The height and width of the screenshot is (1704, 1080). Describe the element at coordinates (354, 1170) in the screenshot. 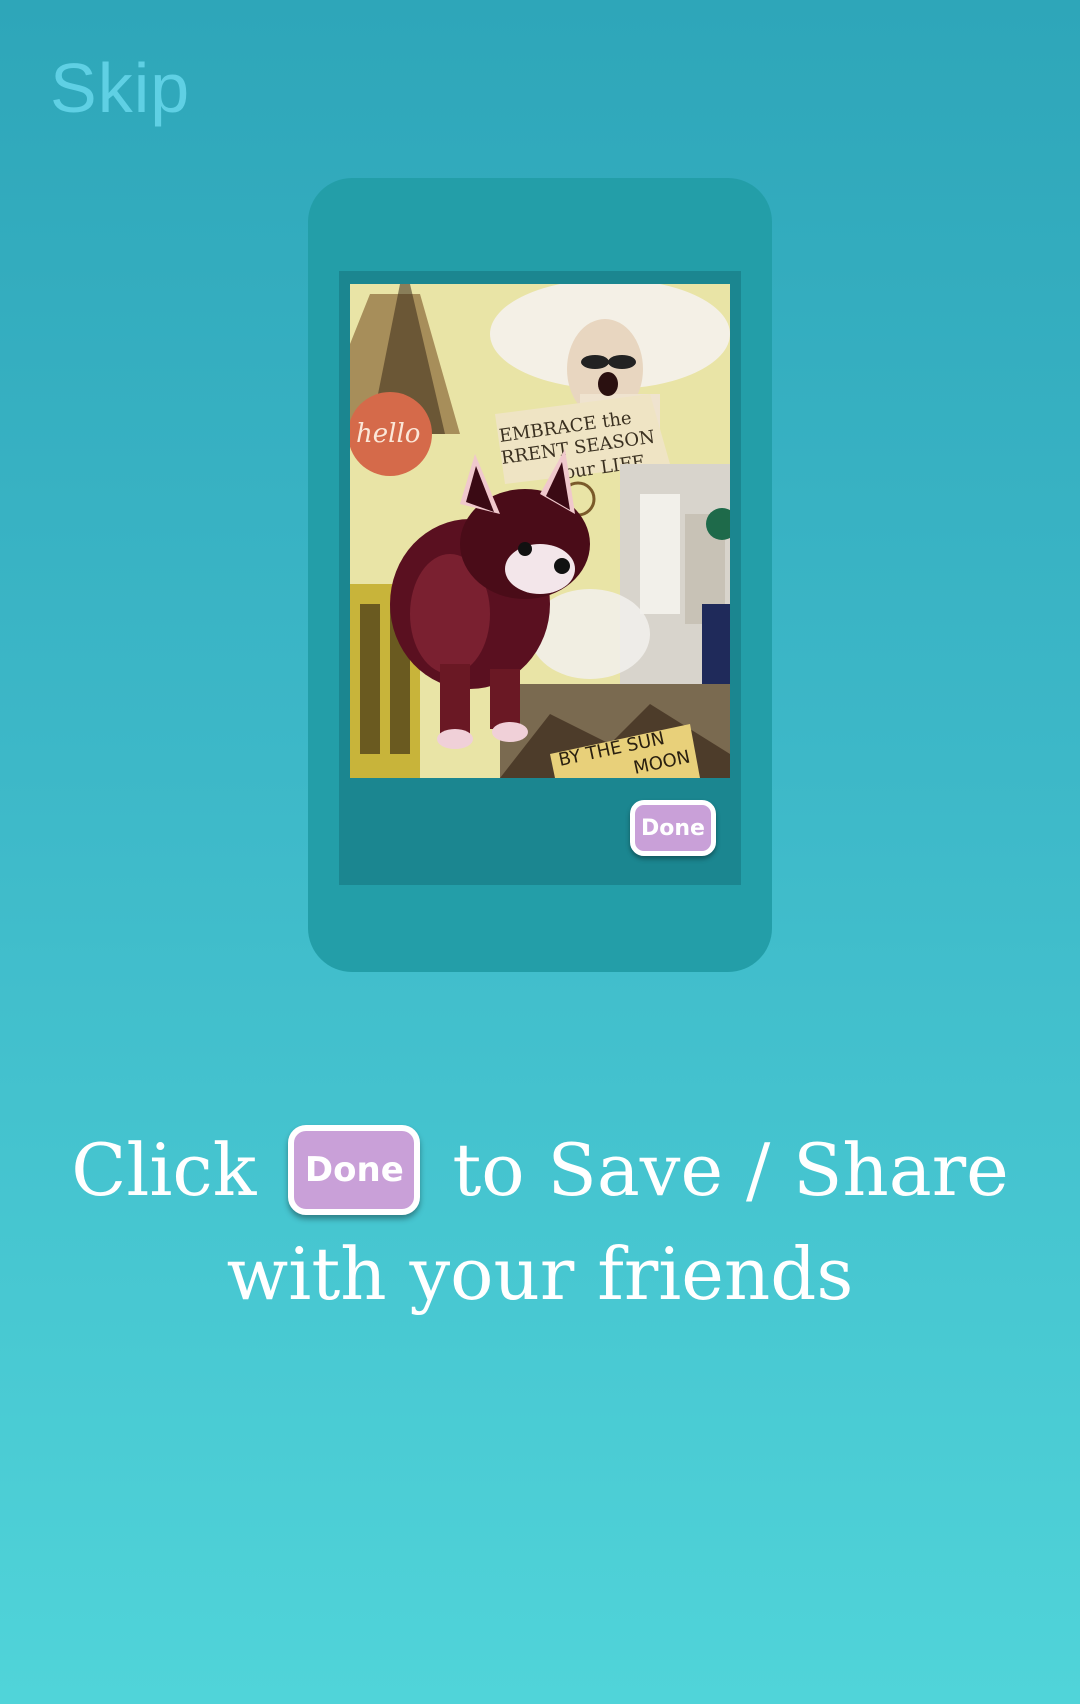

I see `done-button-badge: Done` at that location.